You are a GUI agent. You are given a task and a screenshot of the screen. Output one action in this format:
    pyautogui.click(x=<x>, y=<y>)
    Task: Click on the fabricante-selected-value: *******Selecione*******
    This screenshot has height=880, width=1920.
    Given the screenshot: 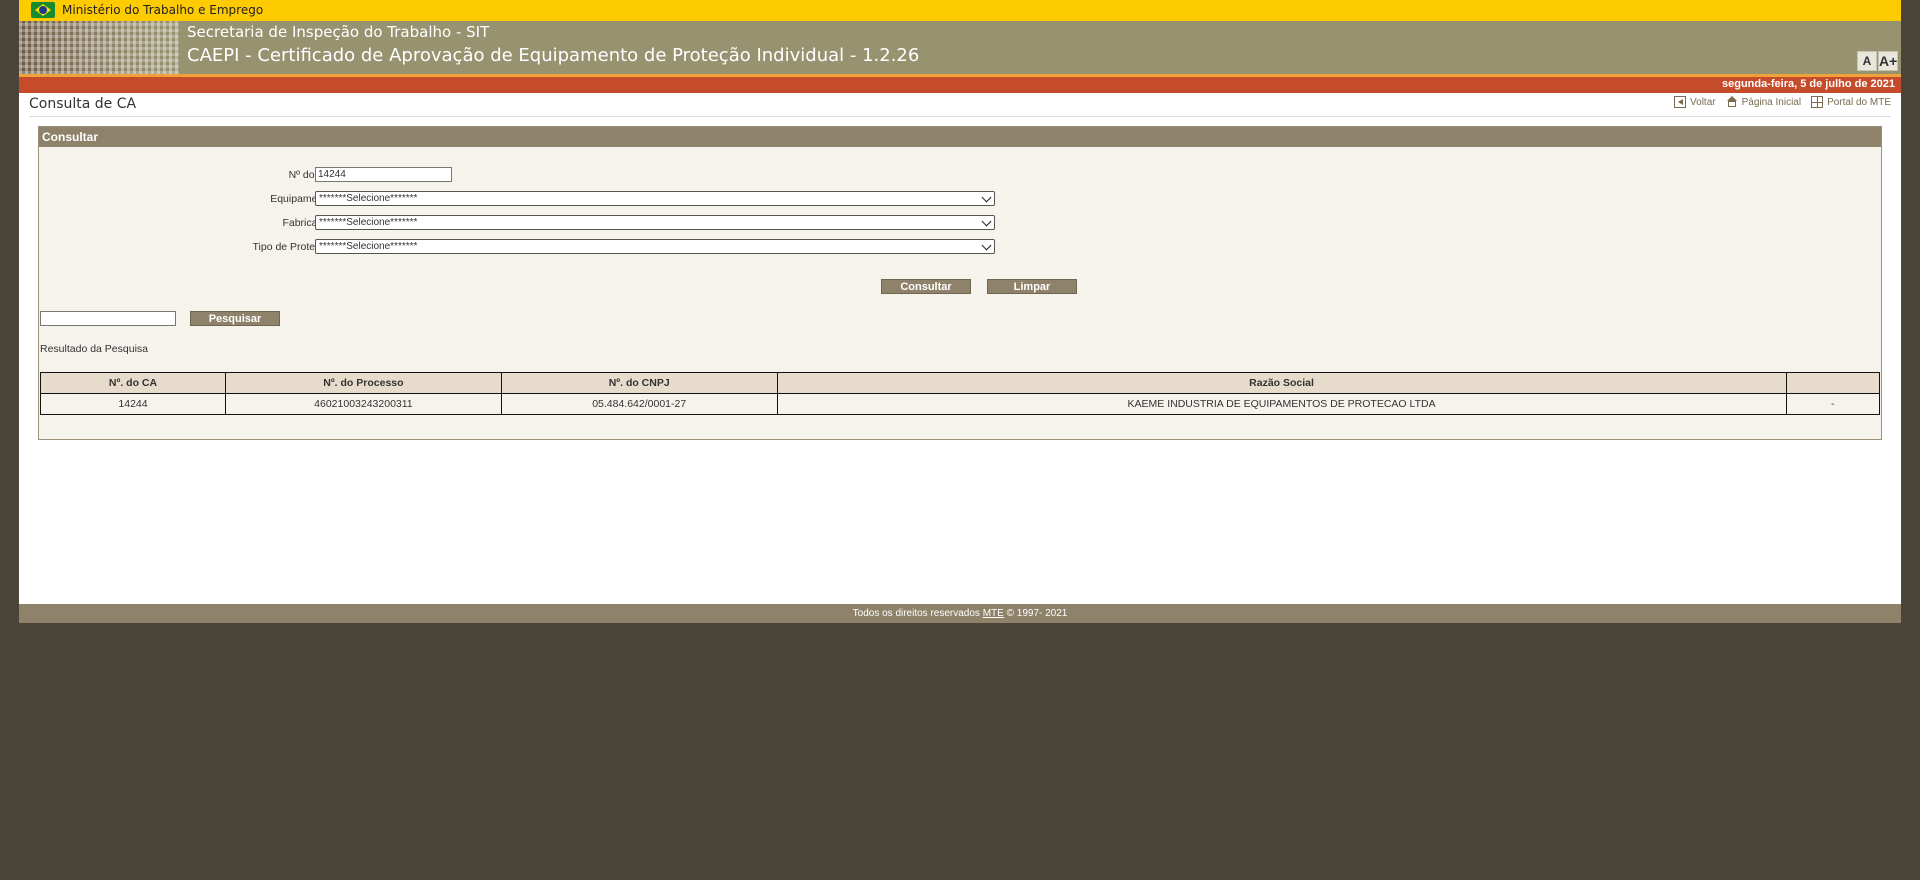 What is the action you would take?
    pyautogui.click(x=368, y=222)
    